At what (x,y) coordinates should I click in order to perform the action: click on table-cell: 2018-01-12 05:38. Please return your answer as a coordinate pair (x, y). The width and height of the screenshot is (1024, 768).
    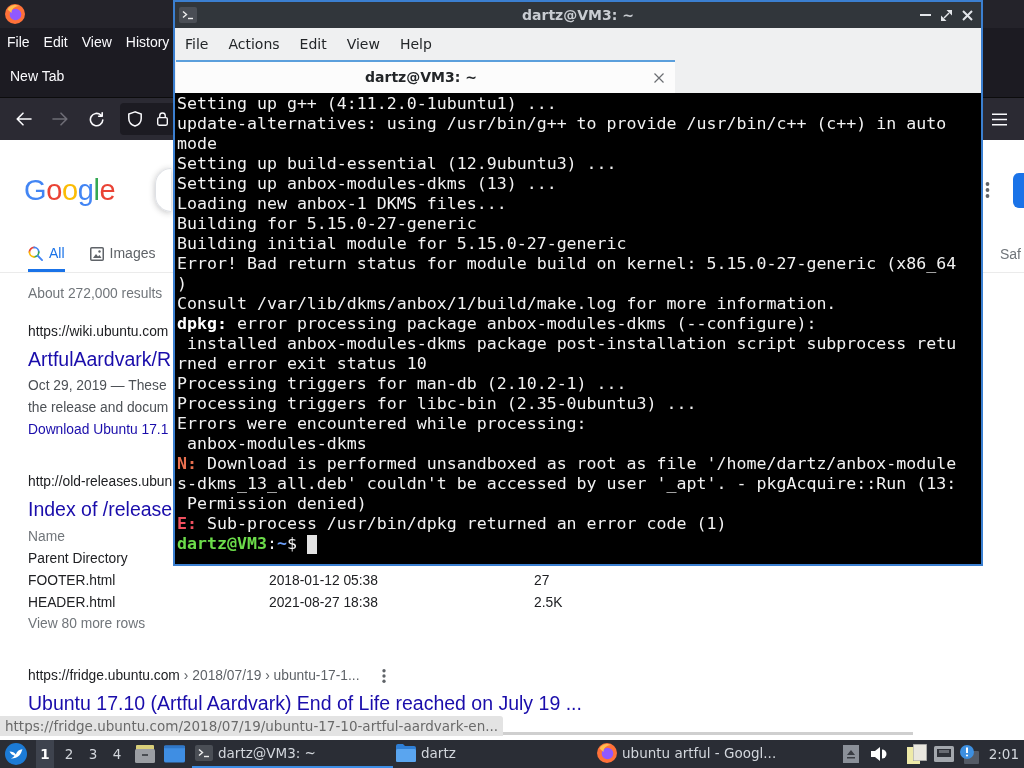
    Looking at the image, I should click on (323, 580).